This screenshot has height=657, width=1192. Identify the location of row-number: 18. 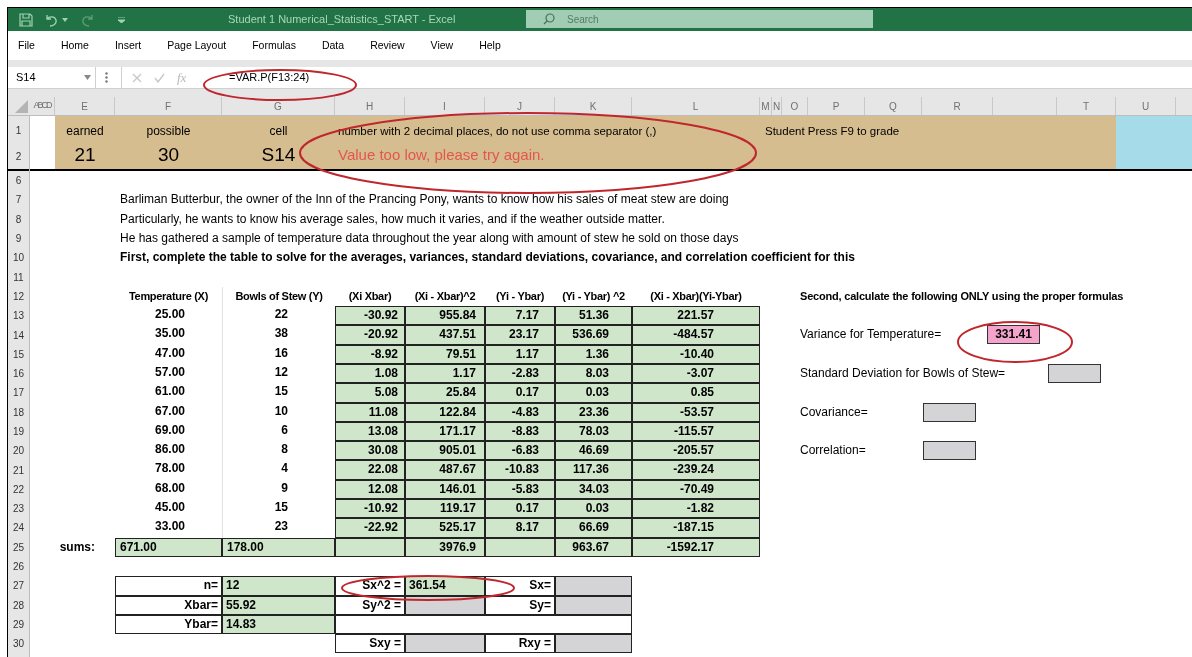
(18, 412).